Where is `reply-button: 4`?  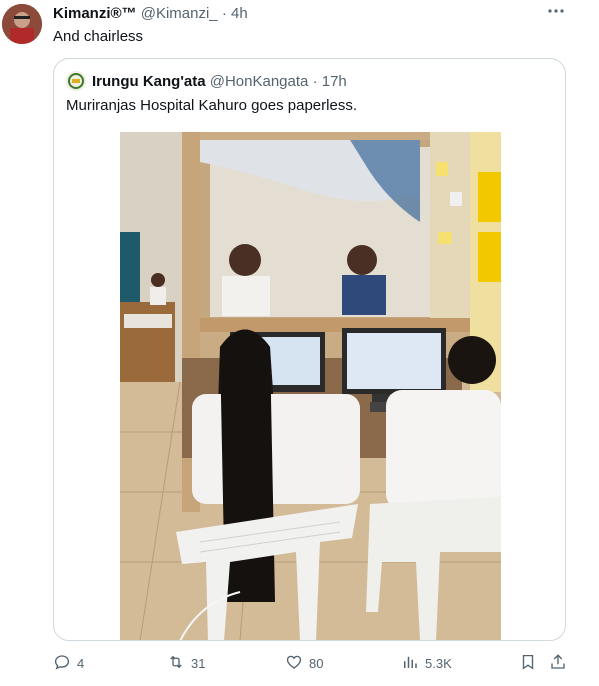 reply-button: 4 is located at coordinates (68, 664).